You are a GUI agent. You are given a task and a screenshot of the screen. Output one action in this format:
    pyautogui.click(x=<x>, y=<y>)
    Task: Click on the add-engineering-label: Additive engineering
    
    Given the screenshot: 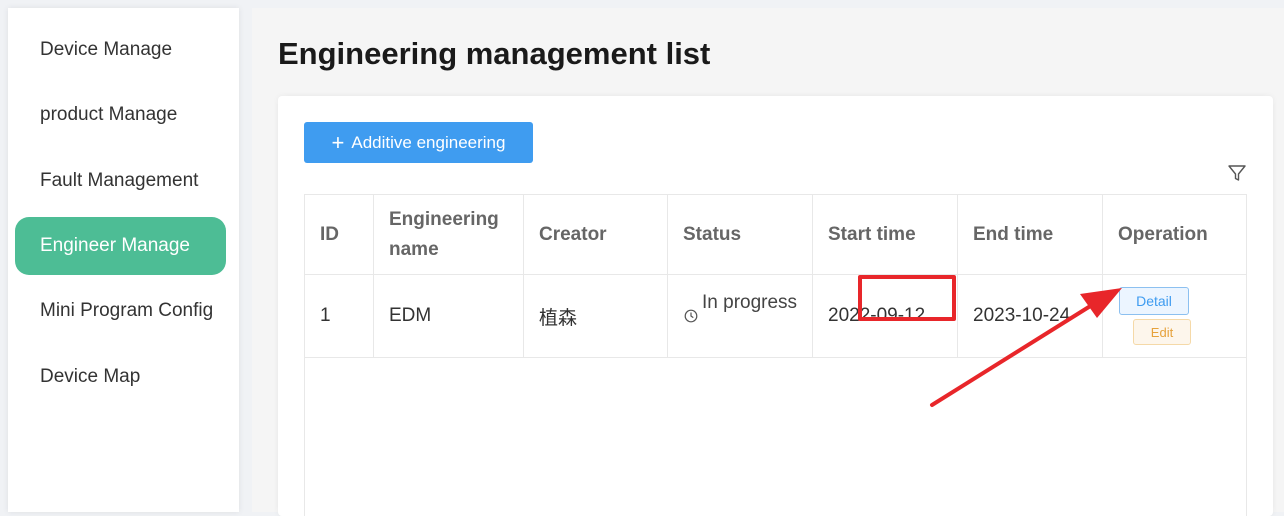 What is the action you would take?
    pyautogui.click(x=428, y=142)
    